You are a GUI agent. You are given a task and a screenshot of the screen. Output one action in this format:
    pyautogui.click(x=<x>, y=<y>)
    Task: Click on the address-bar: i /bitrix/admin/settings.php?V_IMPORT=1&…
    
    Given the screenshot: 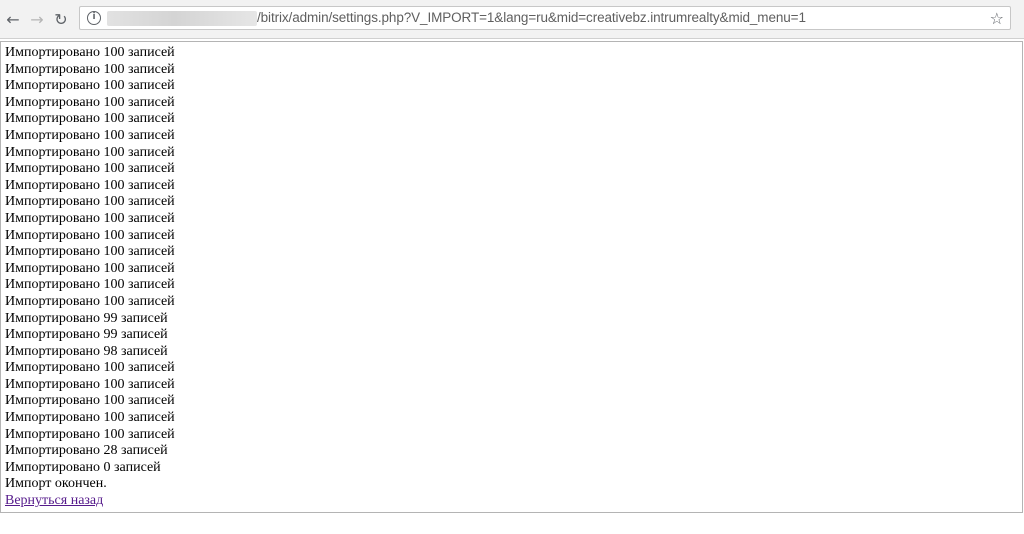 What is the action you would take?
    pyautogui.click(x=545, y=18)
    